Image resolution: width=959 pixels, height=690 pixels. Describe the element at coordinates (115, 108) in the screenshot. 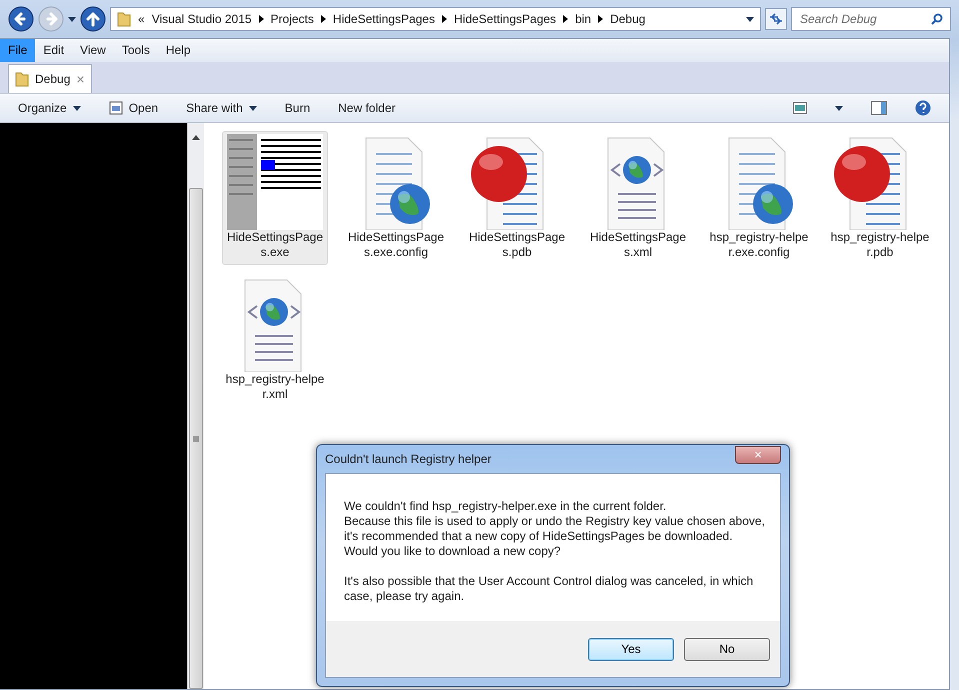

I see `window-icon` at that location.